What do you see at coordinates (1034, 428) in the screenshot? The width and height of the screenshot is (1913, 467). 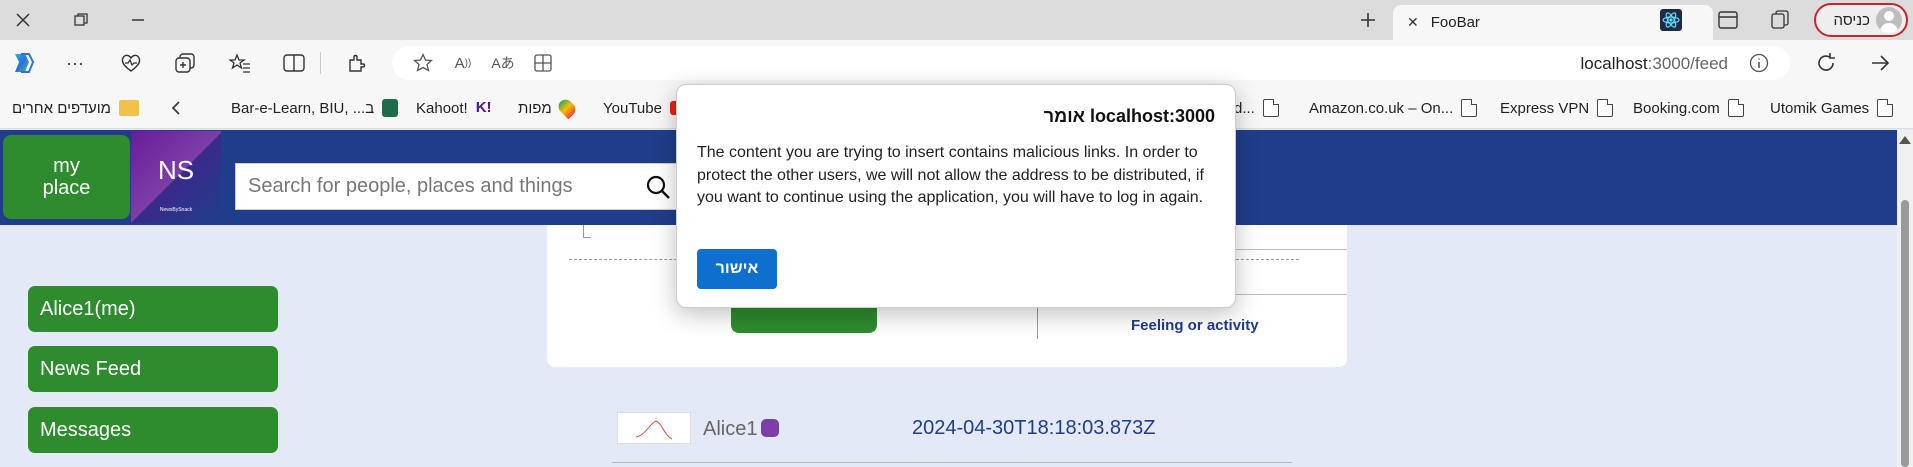 I see `post-timestamp: 2024-04-30T18:18:03.873Z` at bounding box center [1034, 428].